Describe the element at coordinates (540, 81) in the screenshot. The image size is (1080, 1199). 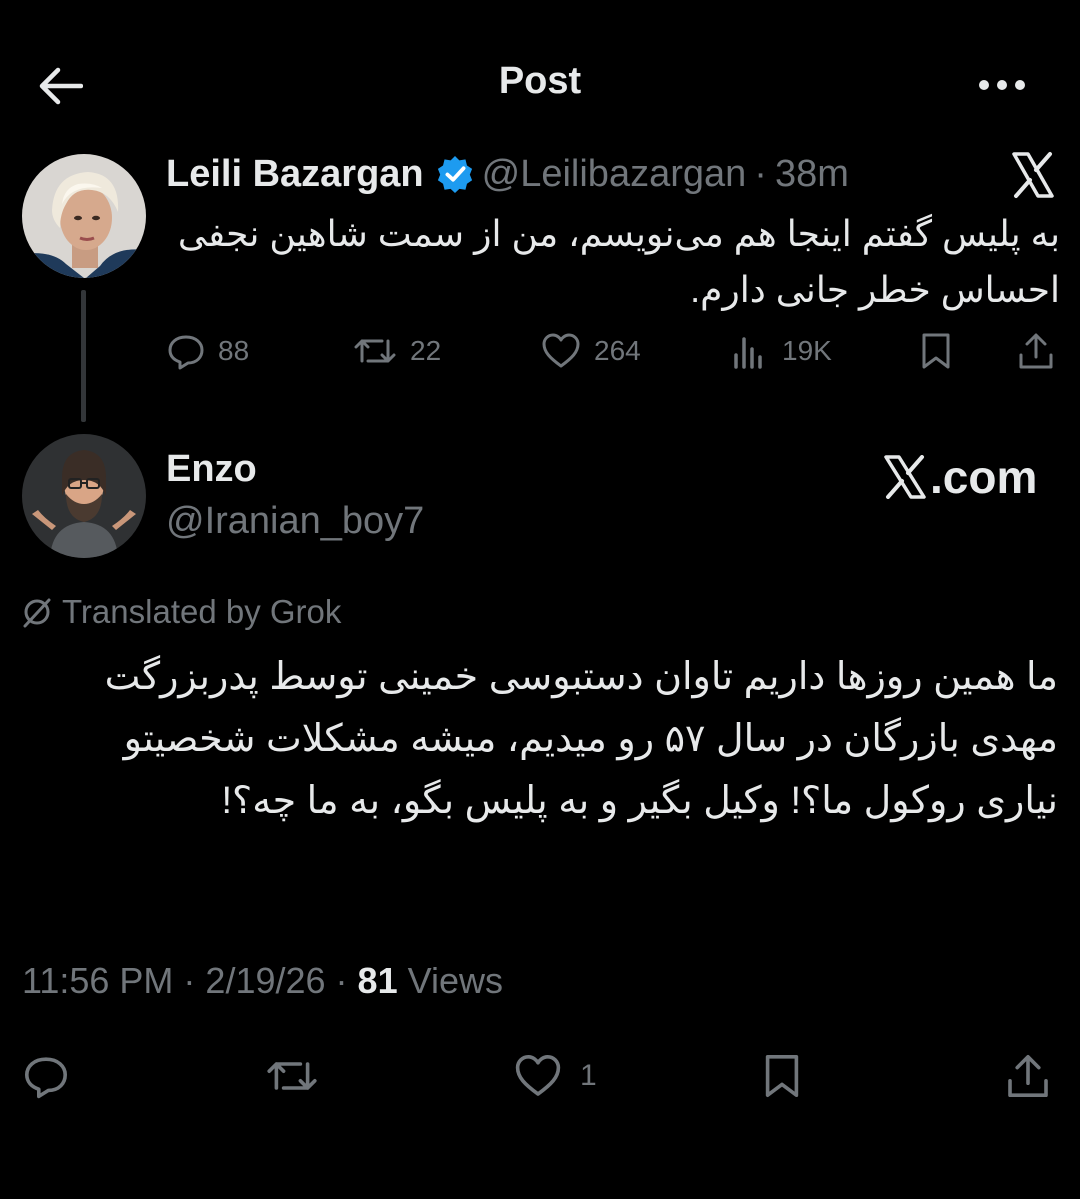
I see `page-title: Post` at that location.